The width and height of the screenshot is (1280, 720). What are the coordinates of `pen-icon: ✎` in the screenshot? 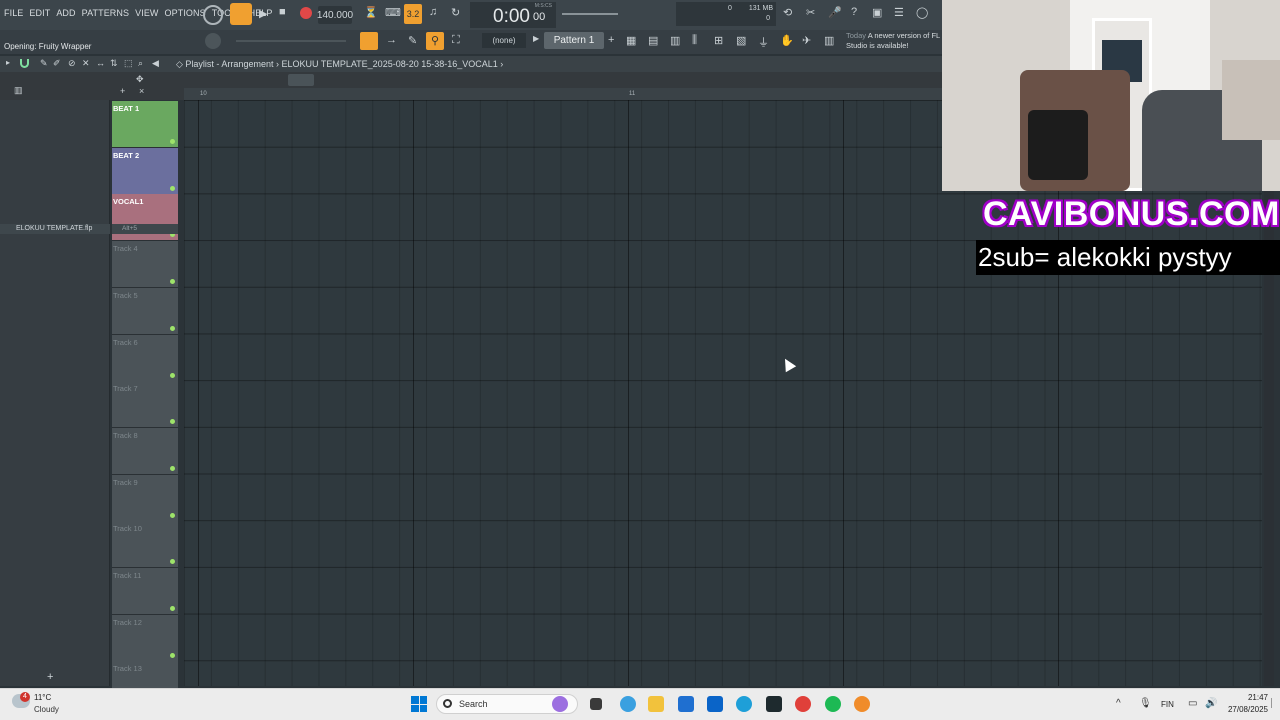 It's located at (412, 40).